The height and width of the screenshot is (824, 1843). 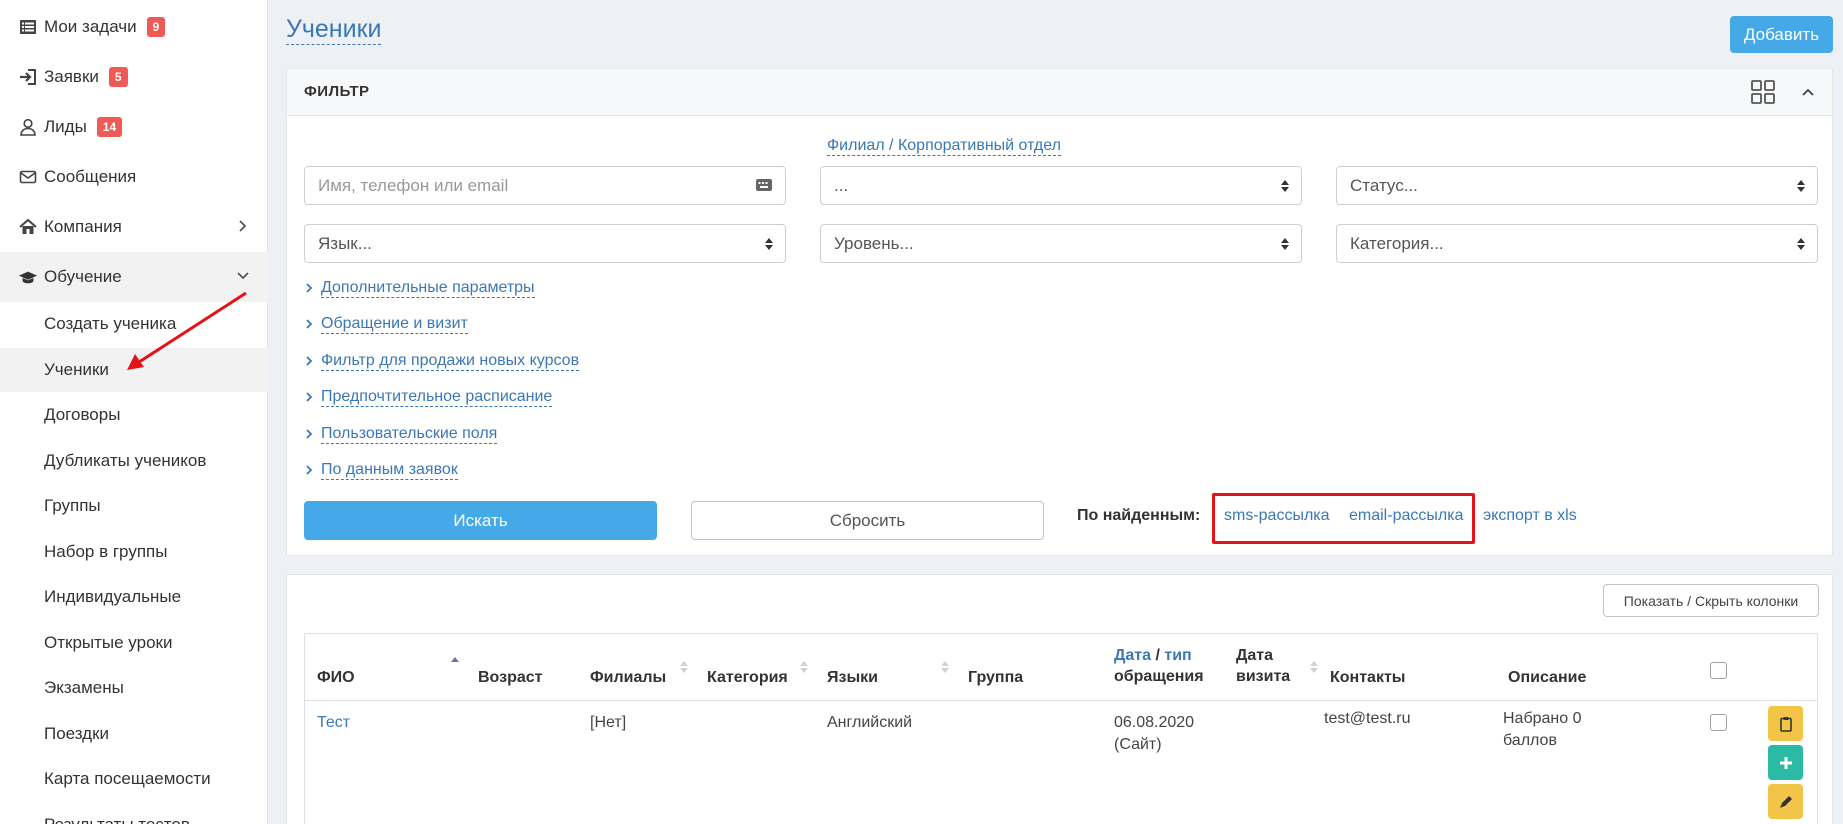 I want to click on sidebar-subitem-students: Ученики, so click(x=134, y=370).